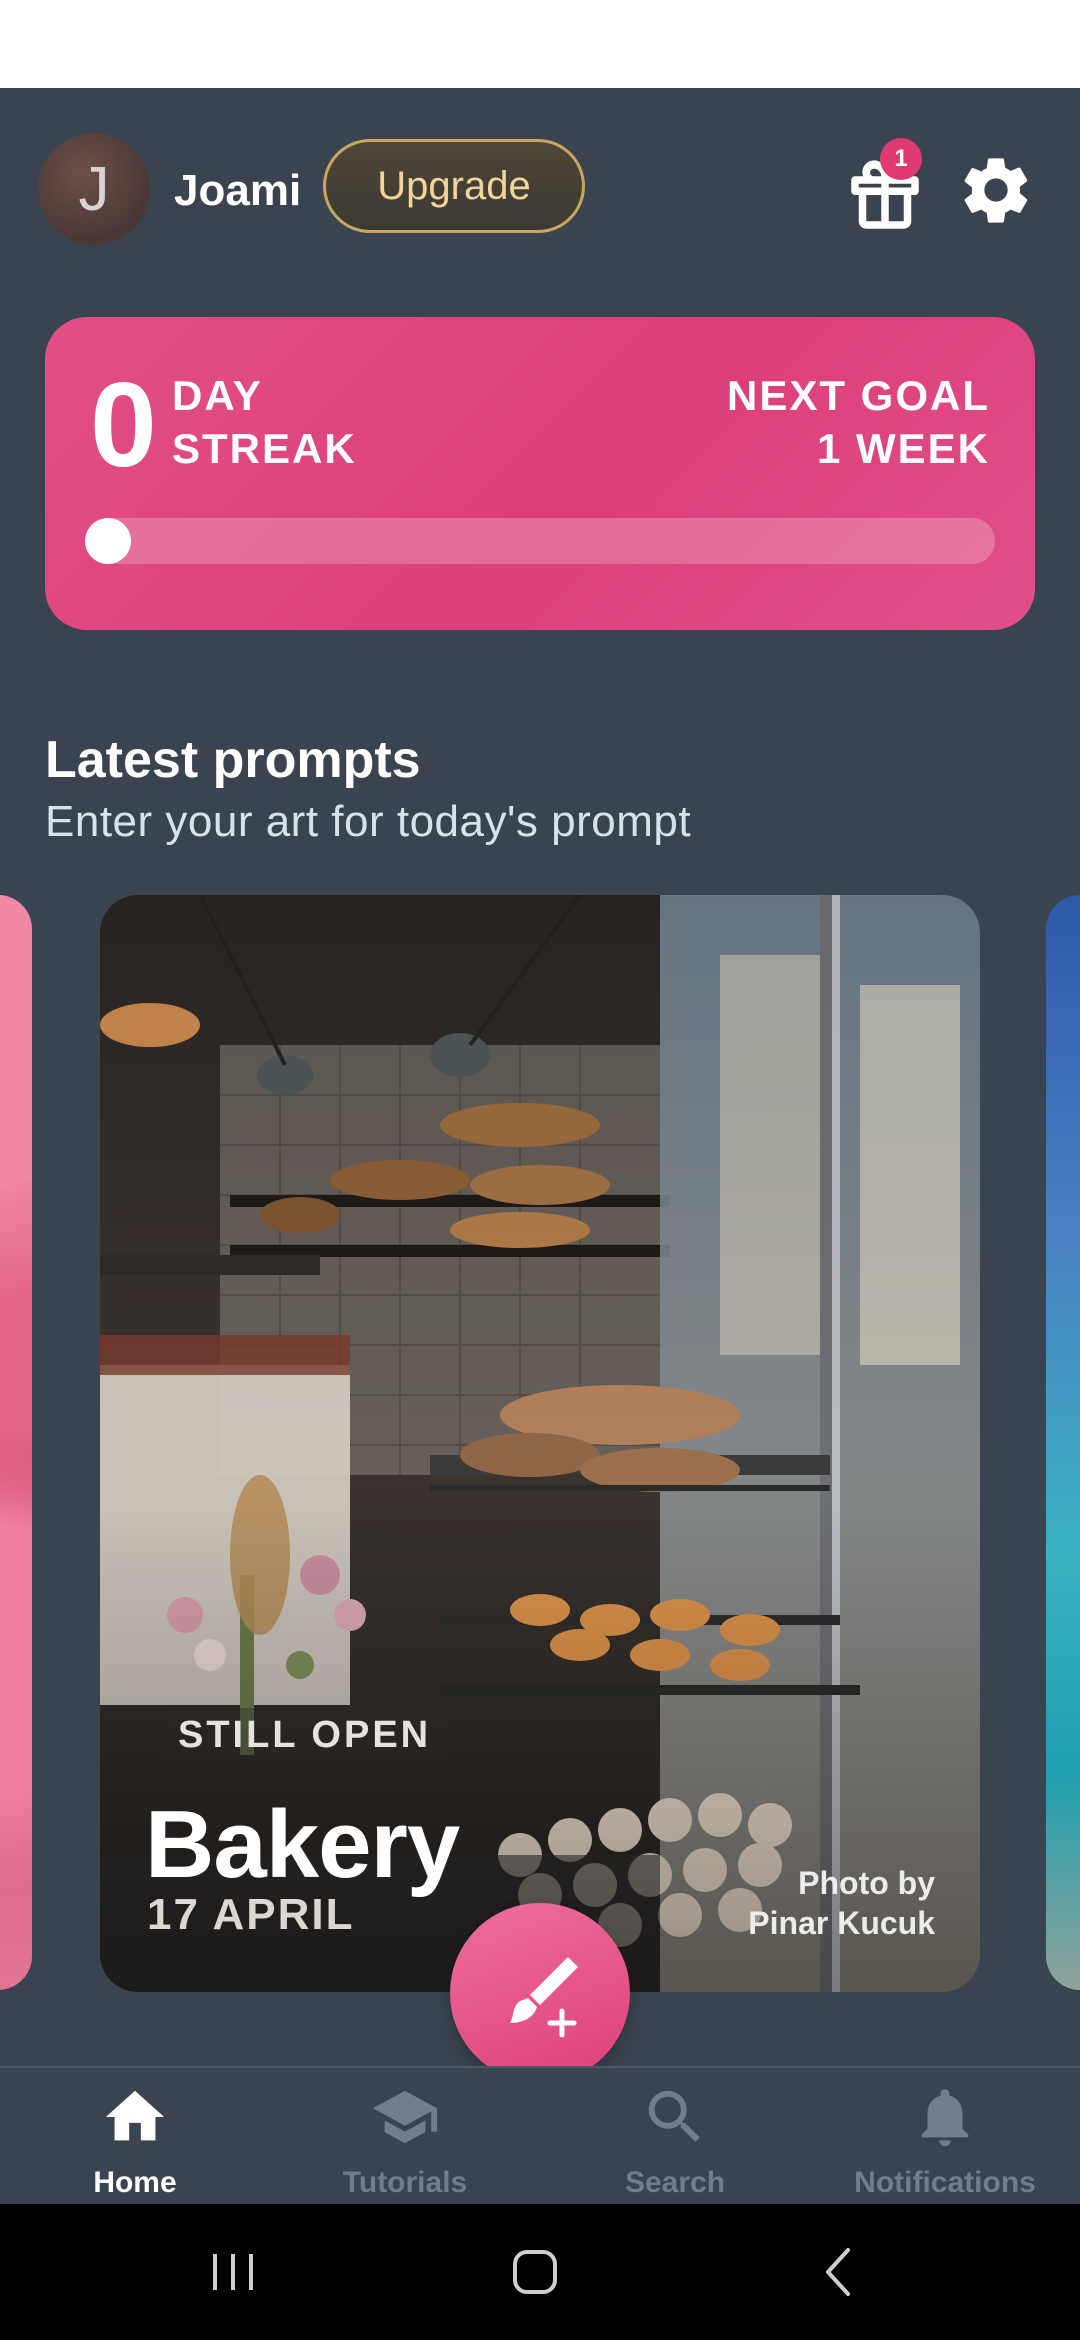  What do you see at coordinates (264, 448) in the screenshot?
I see `streak-label-streak: STREAK` at bounding box center [264, 448].